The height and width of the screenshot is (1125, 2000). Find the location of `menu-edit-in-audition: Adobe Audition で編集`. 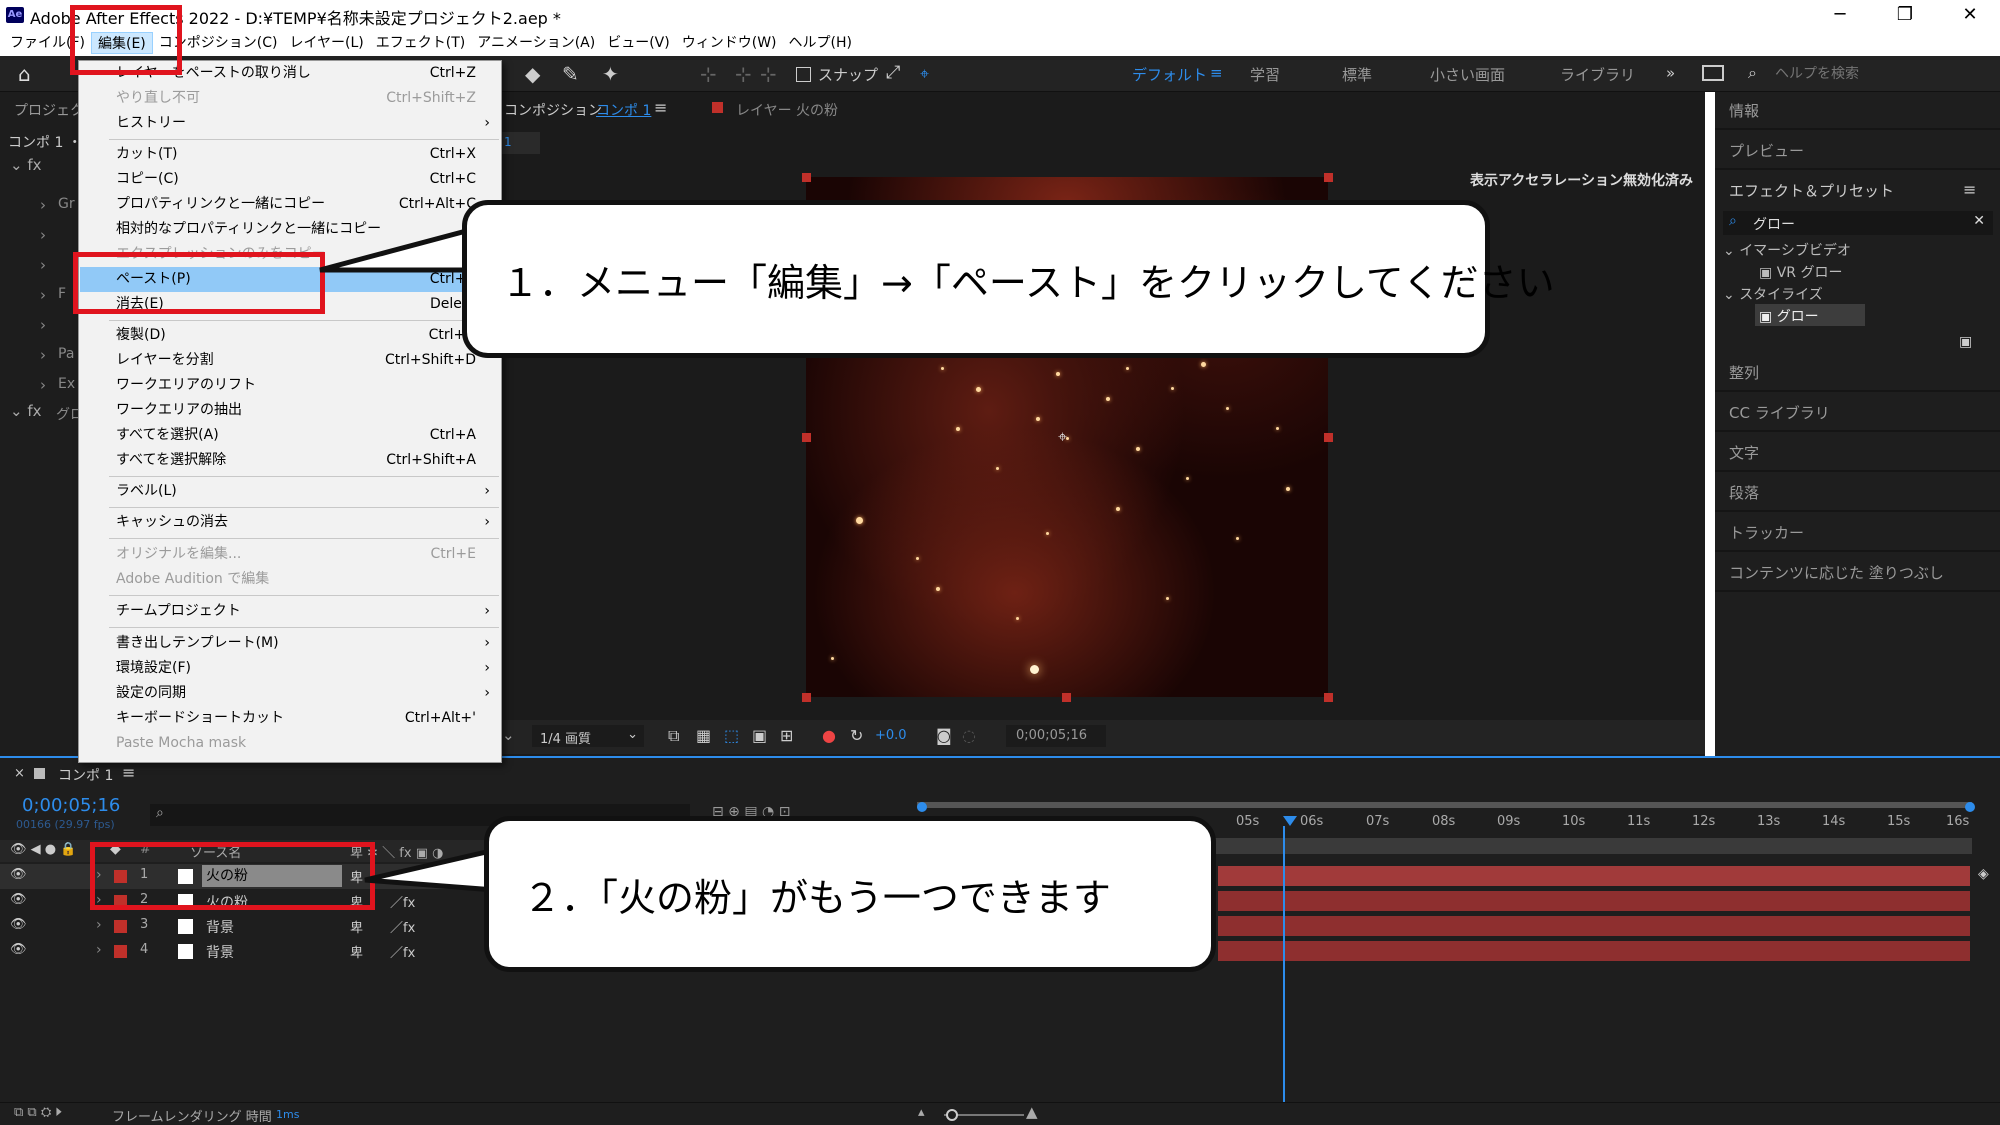

menu-edit-in-audition: Adobe Audition で編集 is located at coordinates (290, 579).